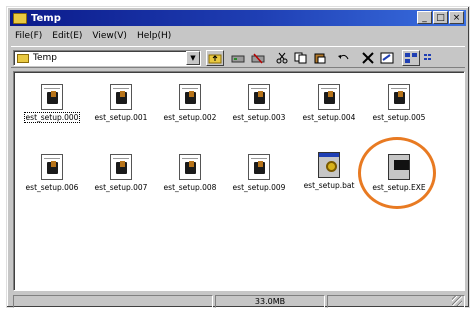 This screenshot has height=314, width=476. I want to click on batch-file-icon, so click(329, 165).